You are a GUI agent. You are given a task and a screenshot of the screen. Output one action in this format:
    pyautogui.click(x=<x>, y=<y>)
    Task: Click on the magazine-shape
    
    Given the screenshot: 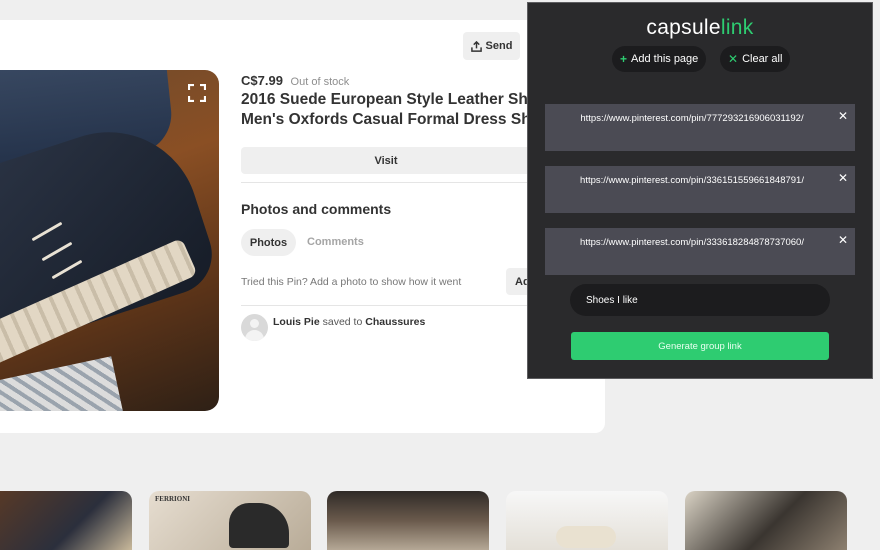 What is the action you would take?
    pyautogui.click(x=63, y=383)
    